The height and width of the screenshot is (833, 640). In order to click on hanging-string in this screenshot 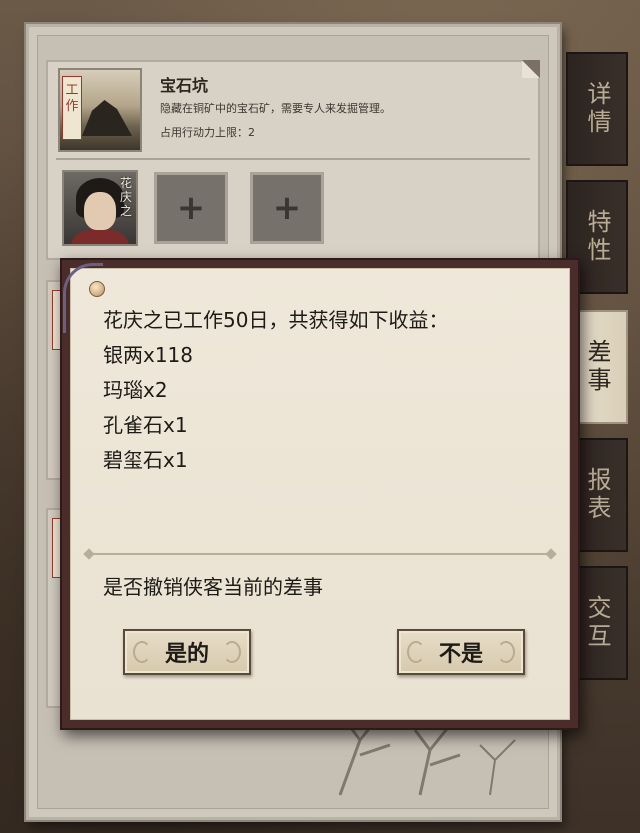, I will do `click(83, 298)`.